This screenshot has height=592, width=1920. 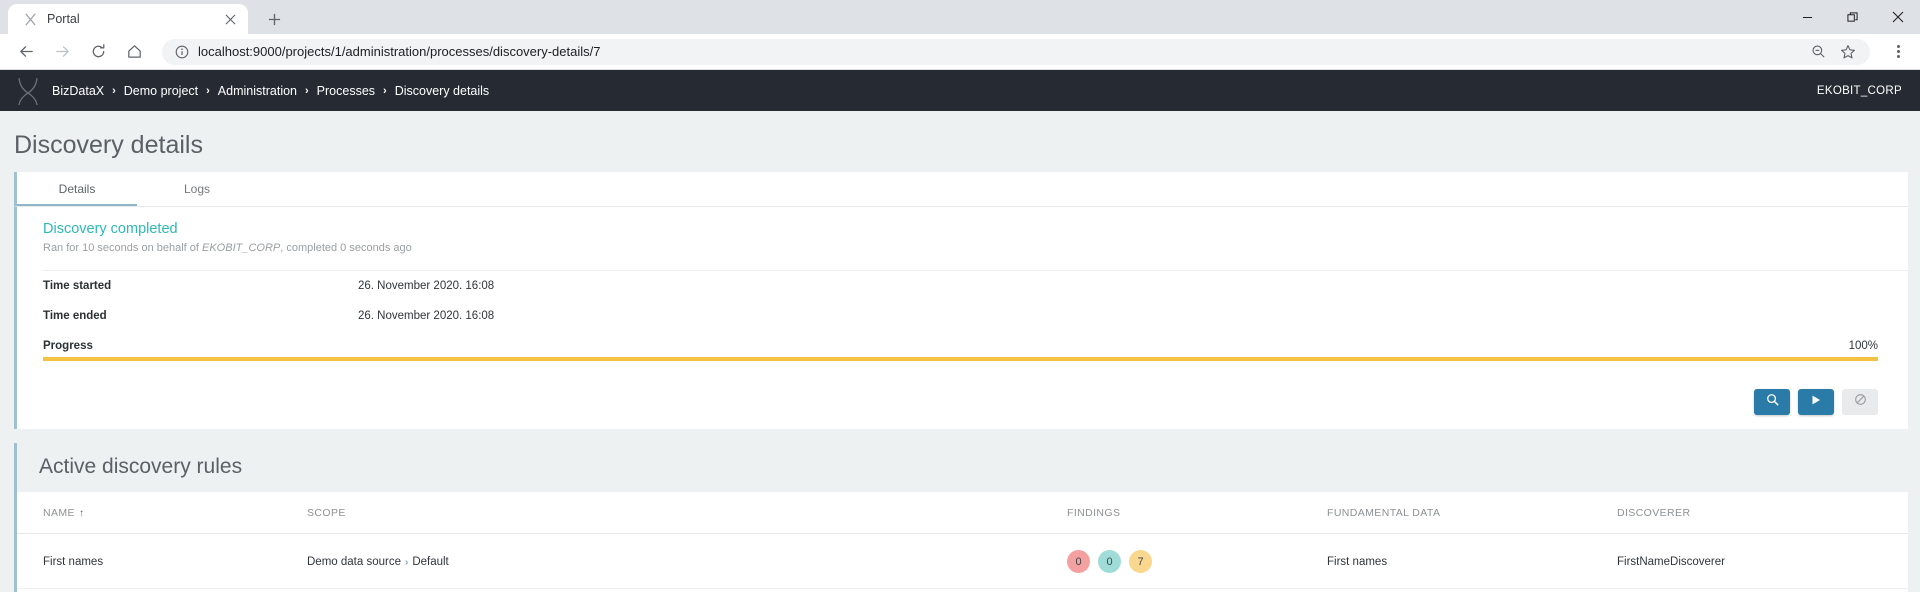 What do you see at coordinates (141, 466) in the screenshot?
I see `rules-section-title: Active discovery rules` at bounding box center [141, 466].